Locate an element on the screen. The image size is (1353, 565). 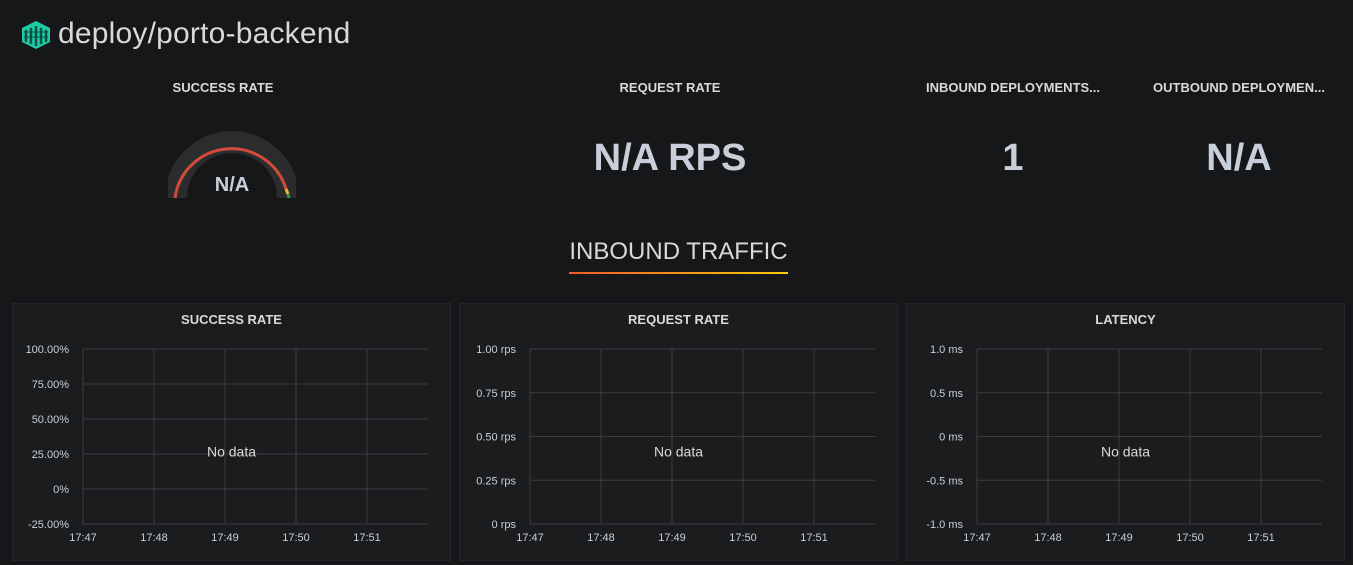
y-tick-label: 0.5 ms is located at coordinates (947, 394).